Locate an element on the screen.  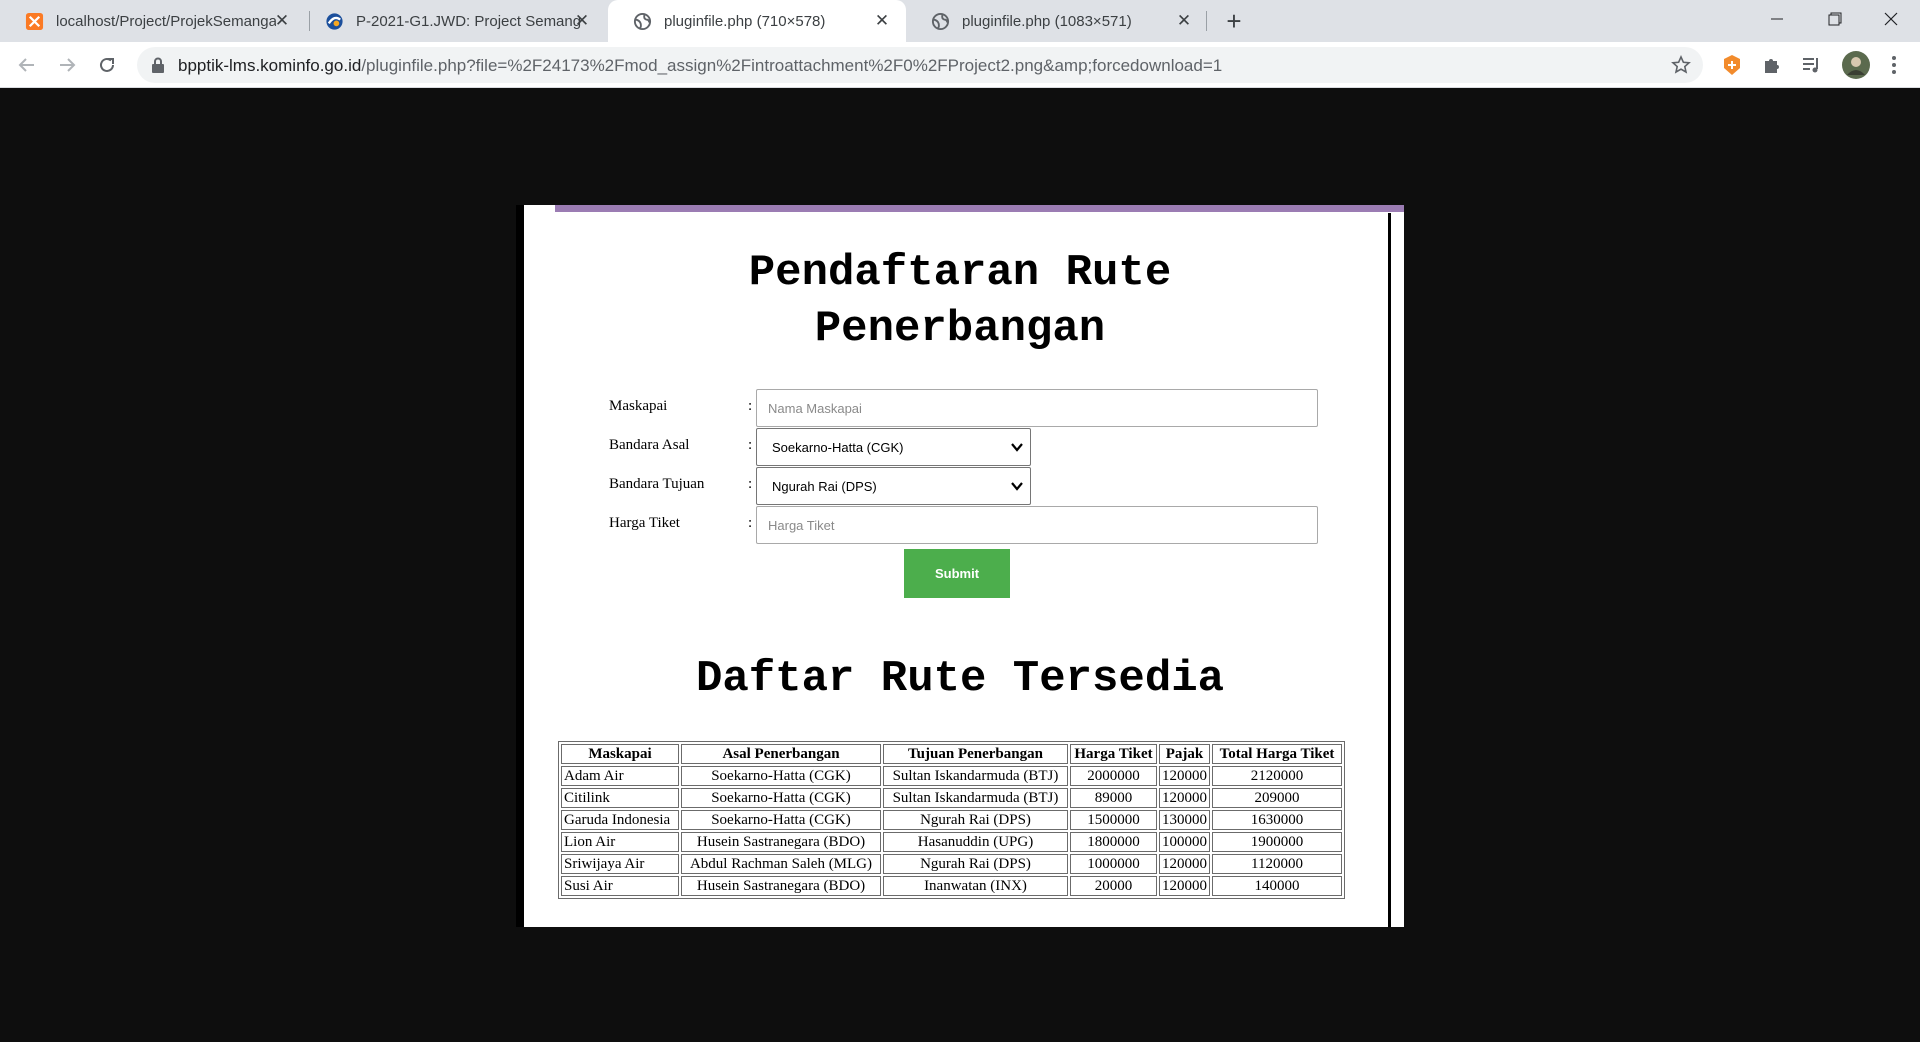
cell-total: 1120000 is located at coordinates (1277, 864).